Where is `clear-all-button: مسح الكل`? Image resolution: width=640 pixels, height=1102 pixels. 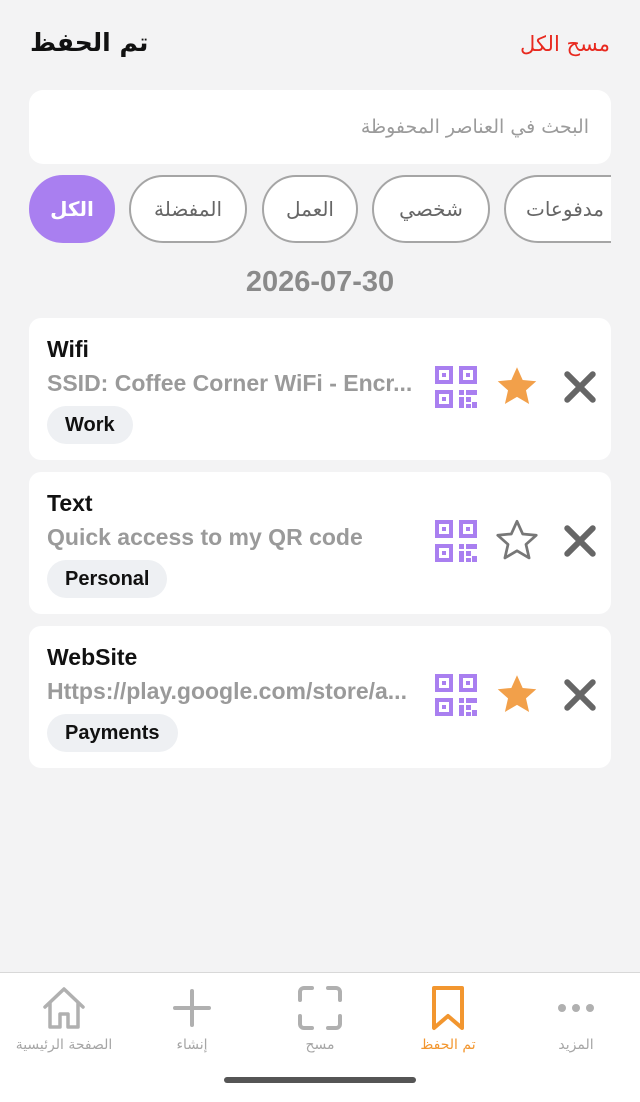 clear-all-button: مسح الكل is located at coordinates (565, 44).